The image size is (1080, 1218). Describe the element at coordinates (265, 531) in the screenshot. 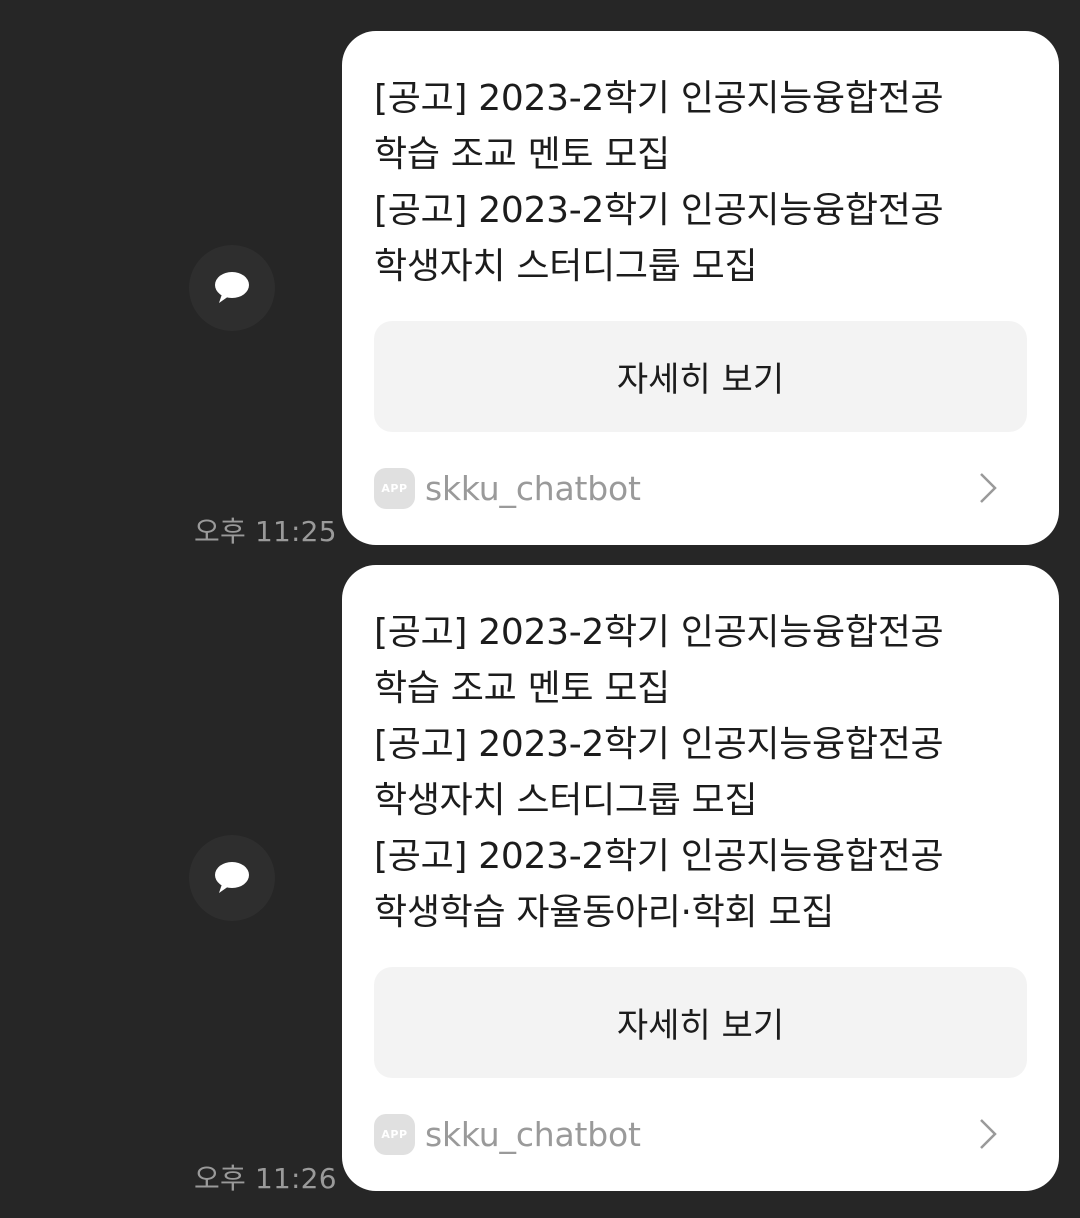

I see `message-timestamp: 오후 11:25` at that location.